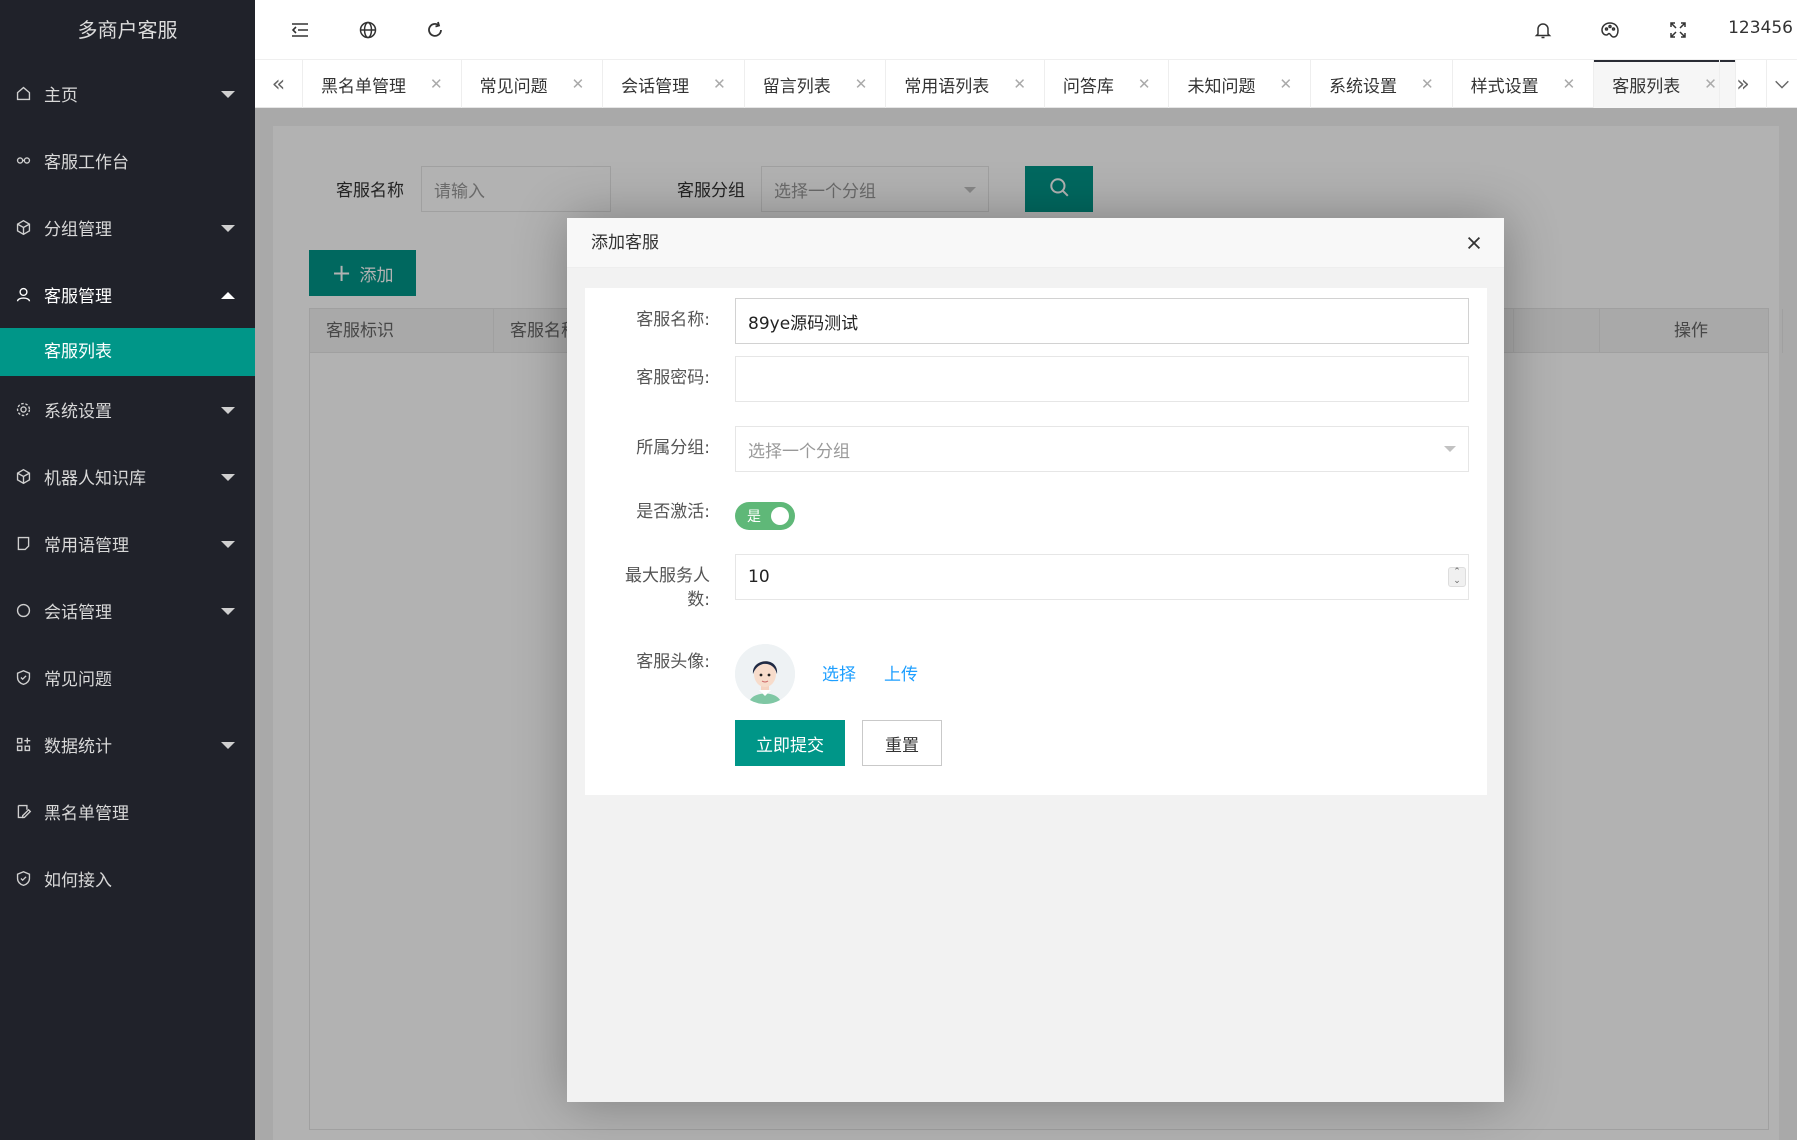 The width and height of the screenshot is (1797, 1140). What do you see at coordinates (127, 30) in the screenshot?
I see `app-title: 多商户客服` at bounding box center [127, 30].